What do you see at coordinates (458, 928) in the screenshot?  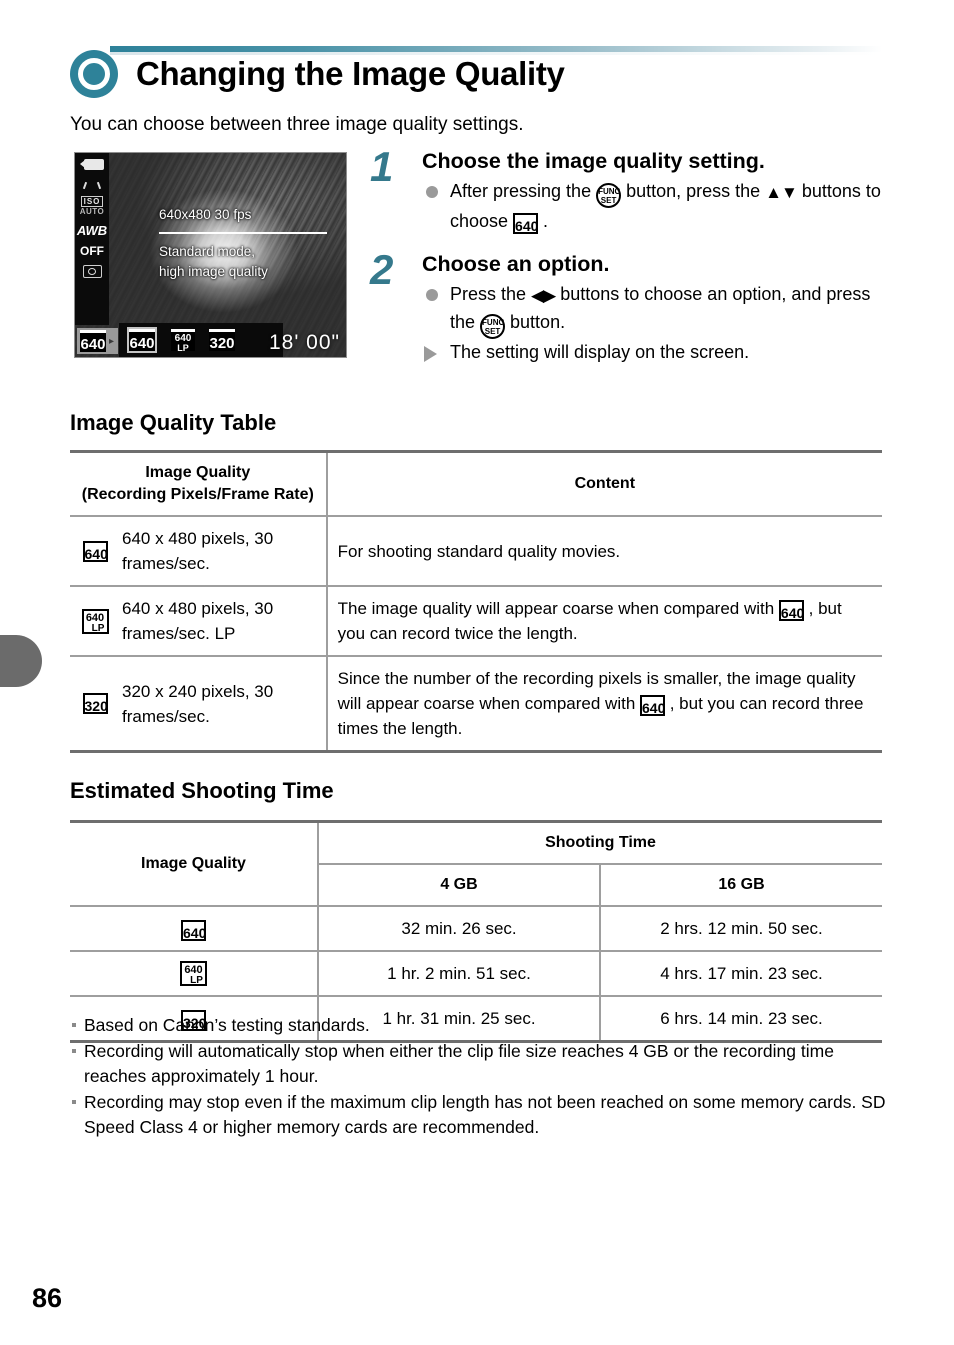 I see `time-4gb: 32 min. 26 sec.` at bounding box center [458, 928].